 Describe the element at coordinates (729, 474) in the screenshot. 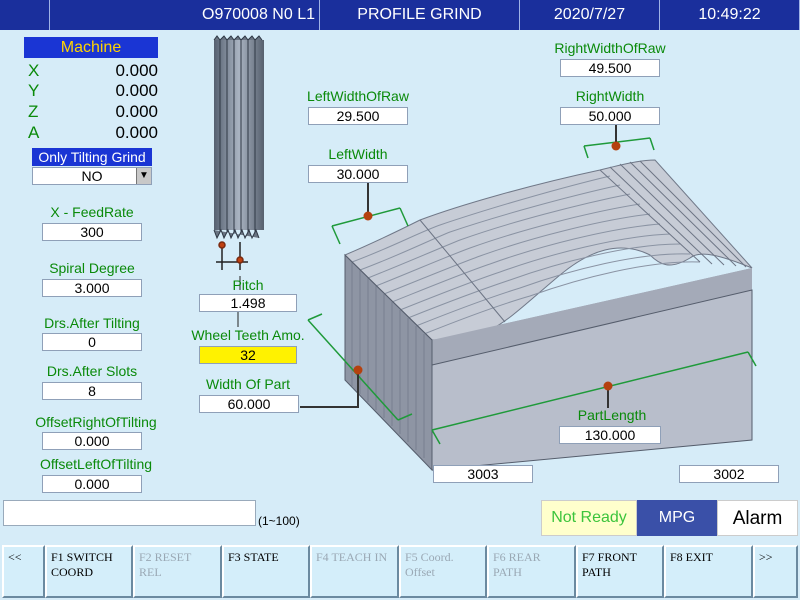

I see `code-right-field: 3002` at that location.